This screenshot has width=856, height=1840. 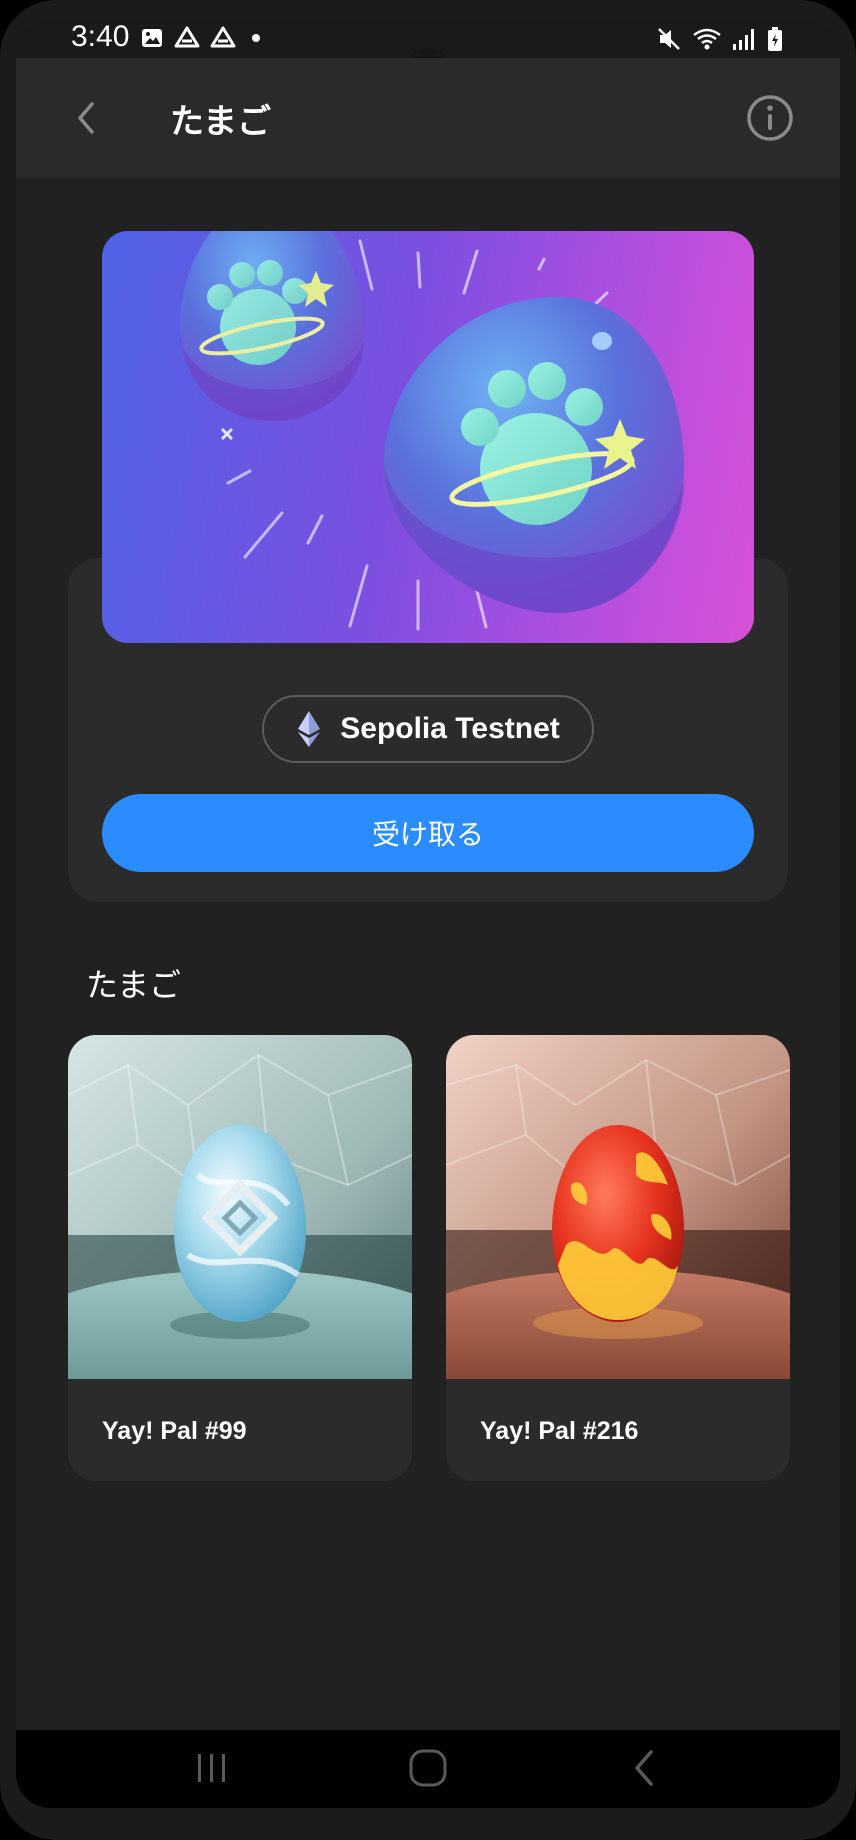 I want to click on home-button, so click(x=428, y=1768).